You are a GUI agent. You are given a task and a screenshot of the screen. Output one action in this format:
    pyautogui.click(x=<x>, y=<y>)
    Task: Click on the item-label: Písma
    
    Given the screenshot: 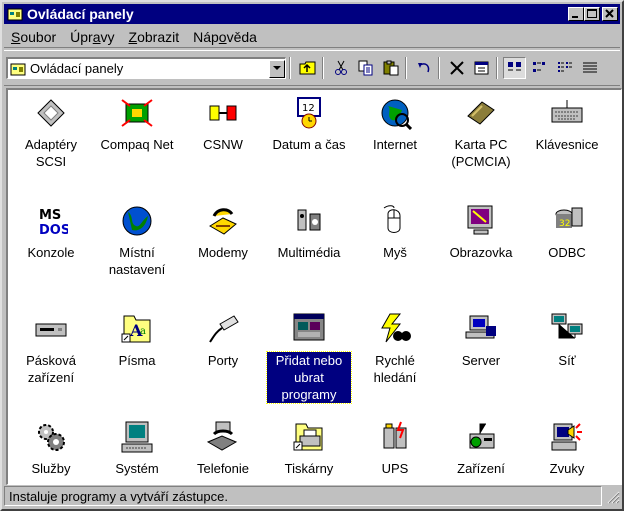 What is the action you would take?
    pyautogui.click(x=137, y=360)
    